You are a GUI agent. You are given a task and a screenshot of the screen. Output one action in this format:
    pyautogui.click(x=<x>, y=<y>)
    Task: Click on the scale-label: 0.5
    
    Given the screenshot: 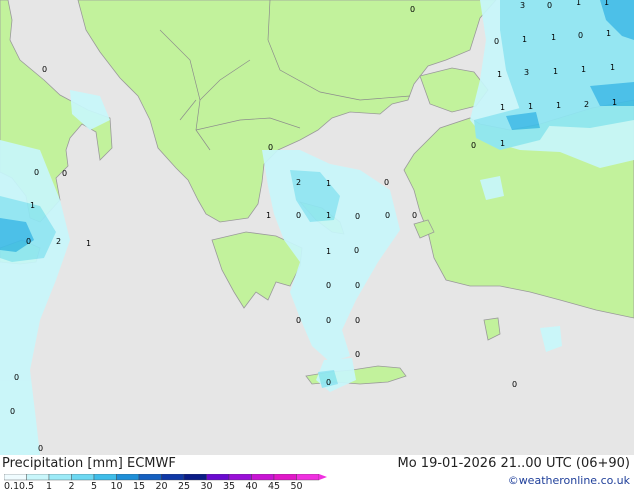 What is the action you would take?
    pyautogui.click(x=26, y=485)
    